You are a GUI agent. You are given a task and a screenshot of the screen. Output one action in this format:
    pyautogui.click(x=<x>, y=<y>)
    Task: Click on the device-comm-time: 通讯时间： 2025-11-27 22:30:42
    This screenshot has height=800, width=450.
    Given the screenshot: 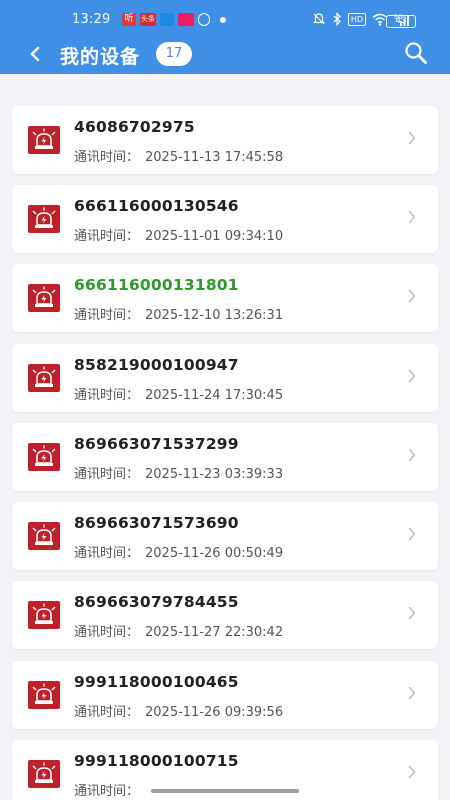 What is the action you would take?
    pyautogui.click(x=178, y=630)
    